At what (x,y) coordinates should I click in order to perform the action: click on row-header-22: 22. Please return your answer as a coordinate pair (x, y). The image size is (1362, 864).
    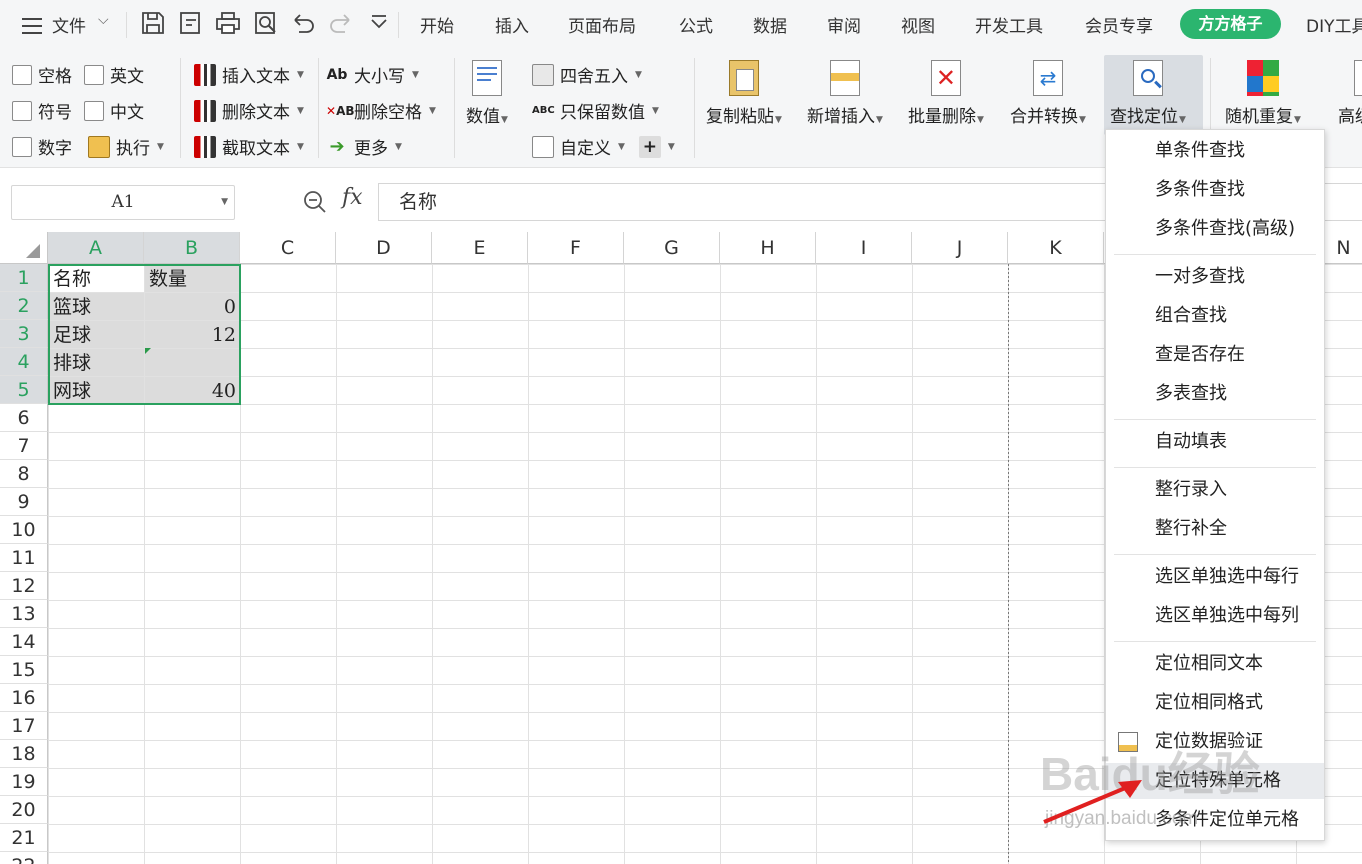
    Looking at the image, I should click on (24, 858).